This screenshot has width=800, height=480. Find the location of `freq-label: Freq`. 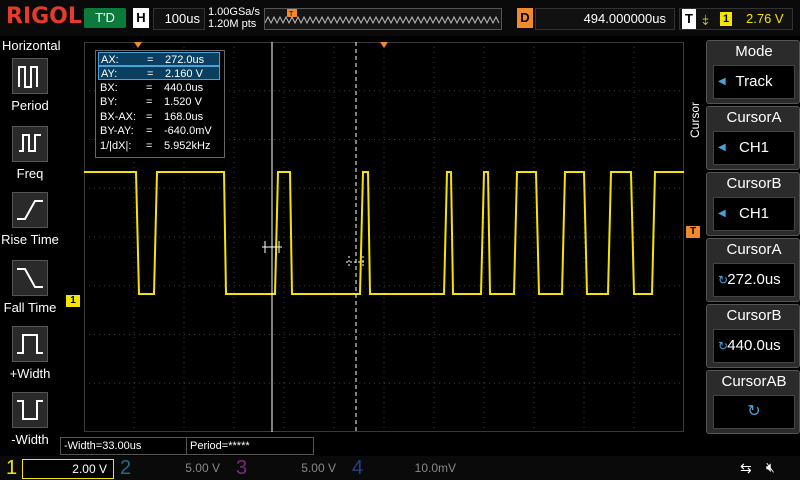

freq-label: Freq is located at coordinates (30, 173).